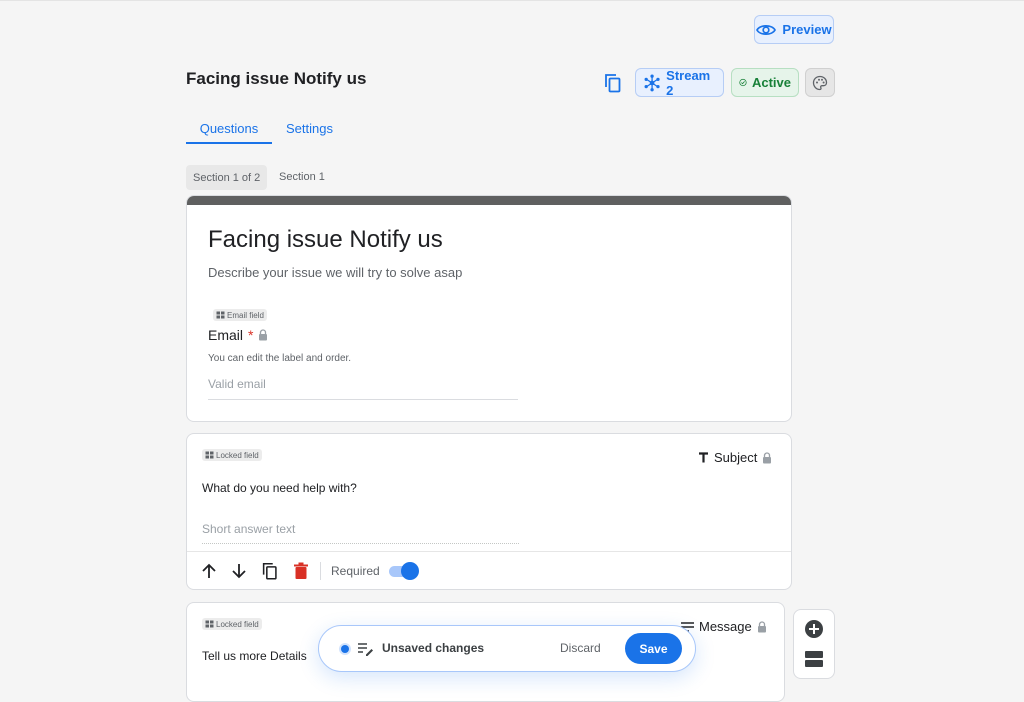  What do you see at coordinates (245, 315) in the screenshot?
I see `email-field-badge-label: Email field` at bounding box center [245, 315].